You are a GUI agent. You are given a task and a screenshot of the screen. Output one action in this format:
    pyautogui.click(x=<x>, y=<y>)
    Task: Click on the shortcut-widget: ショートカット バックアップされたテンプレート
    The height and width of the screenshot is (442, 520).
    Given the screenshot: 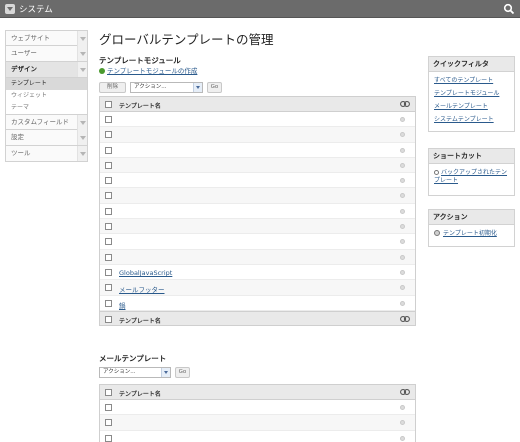 What is the action you would take?
    pyautogui.click(x=471, y=172)
    